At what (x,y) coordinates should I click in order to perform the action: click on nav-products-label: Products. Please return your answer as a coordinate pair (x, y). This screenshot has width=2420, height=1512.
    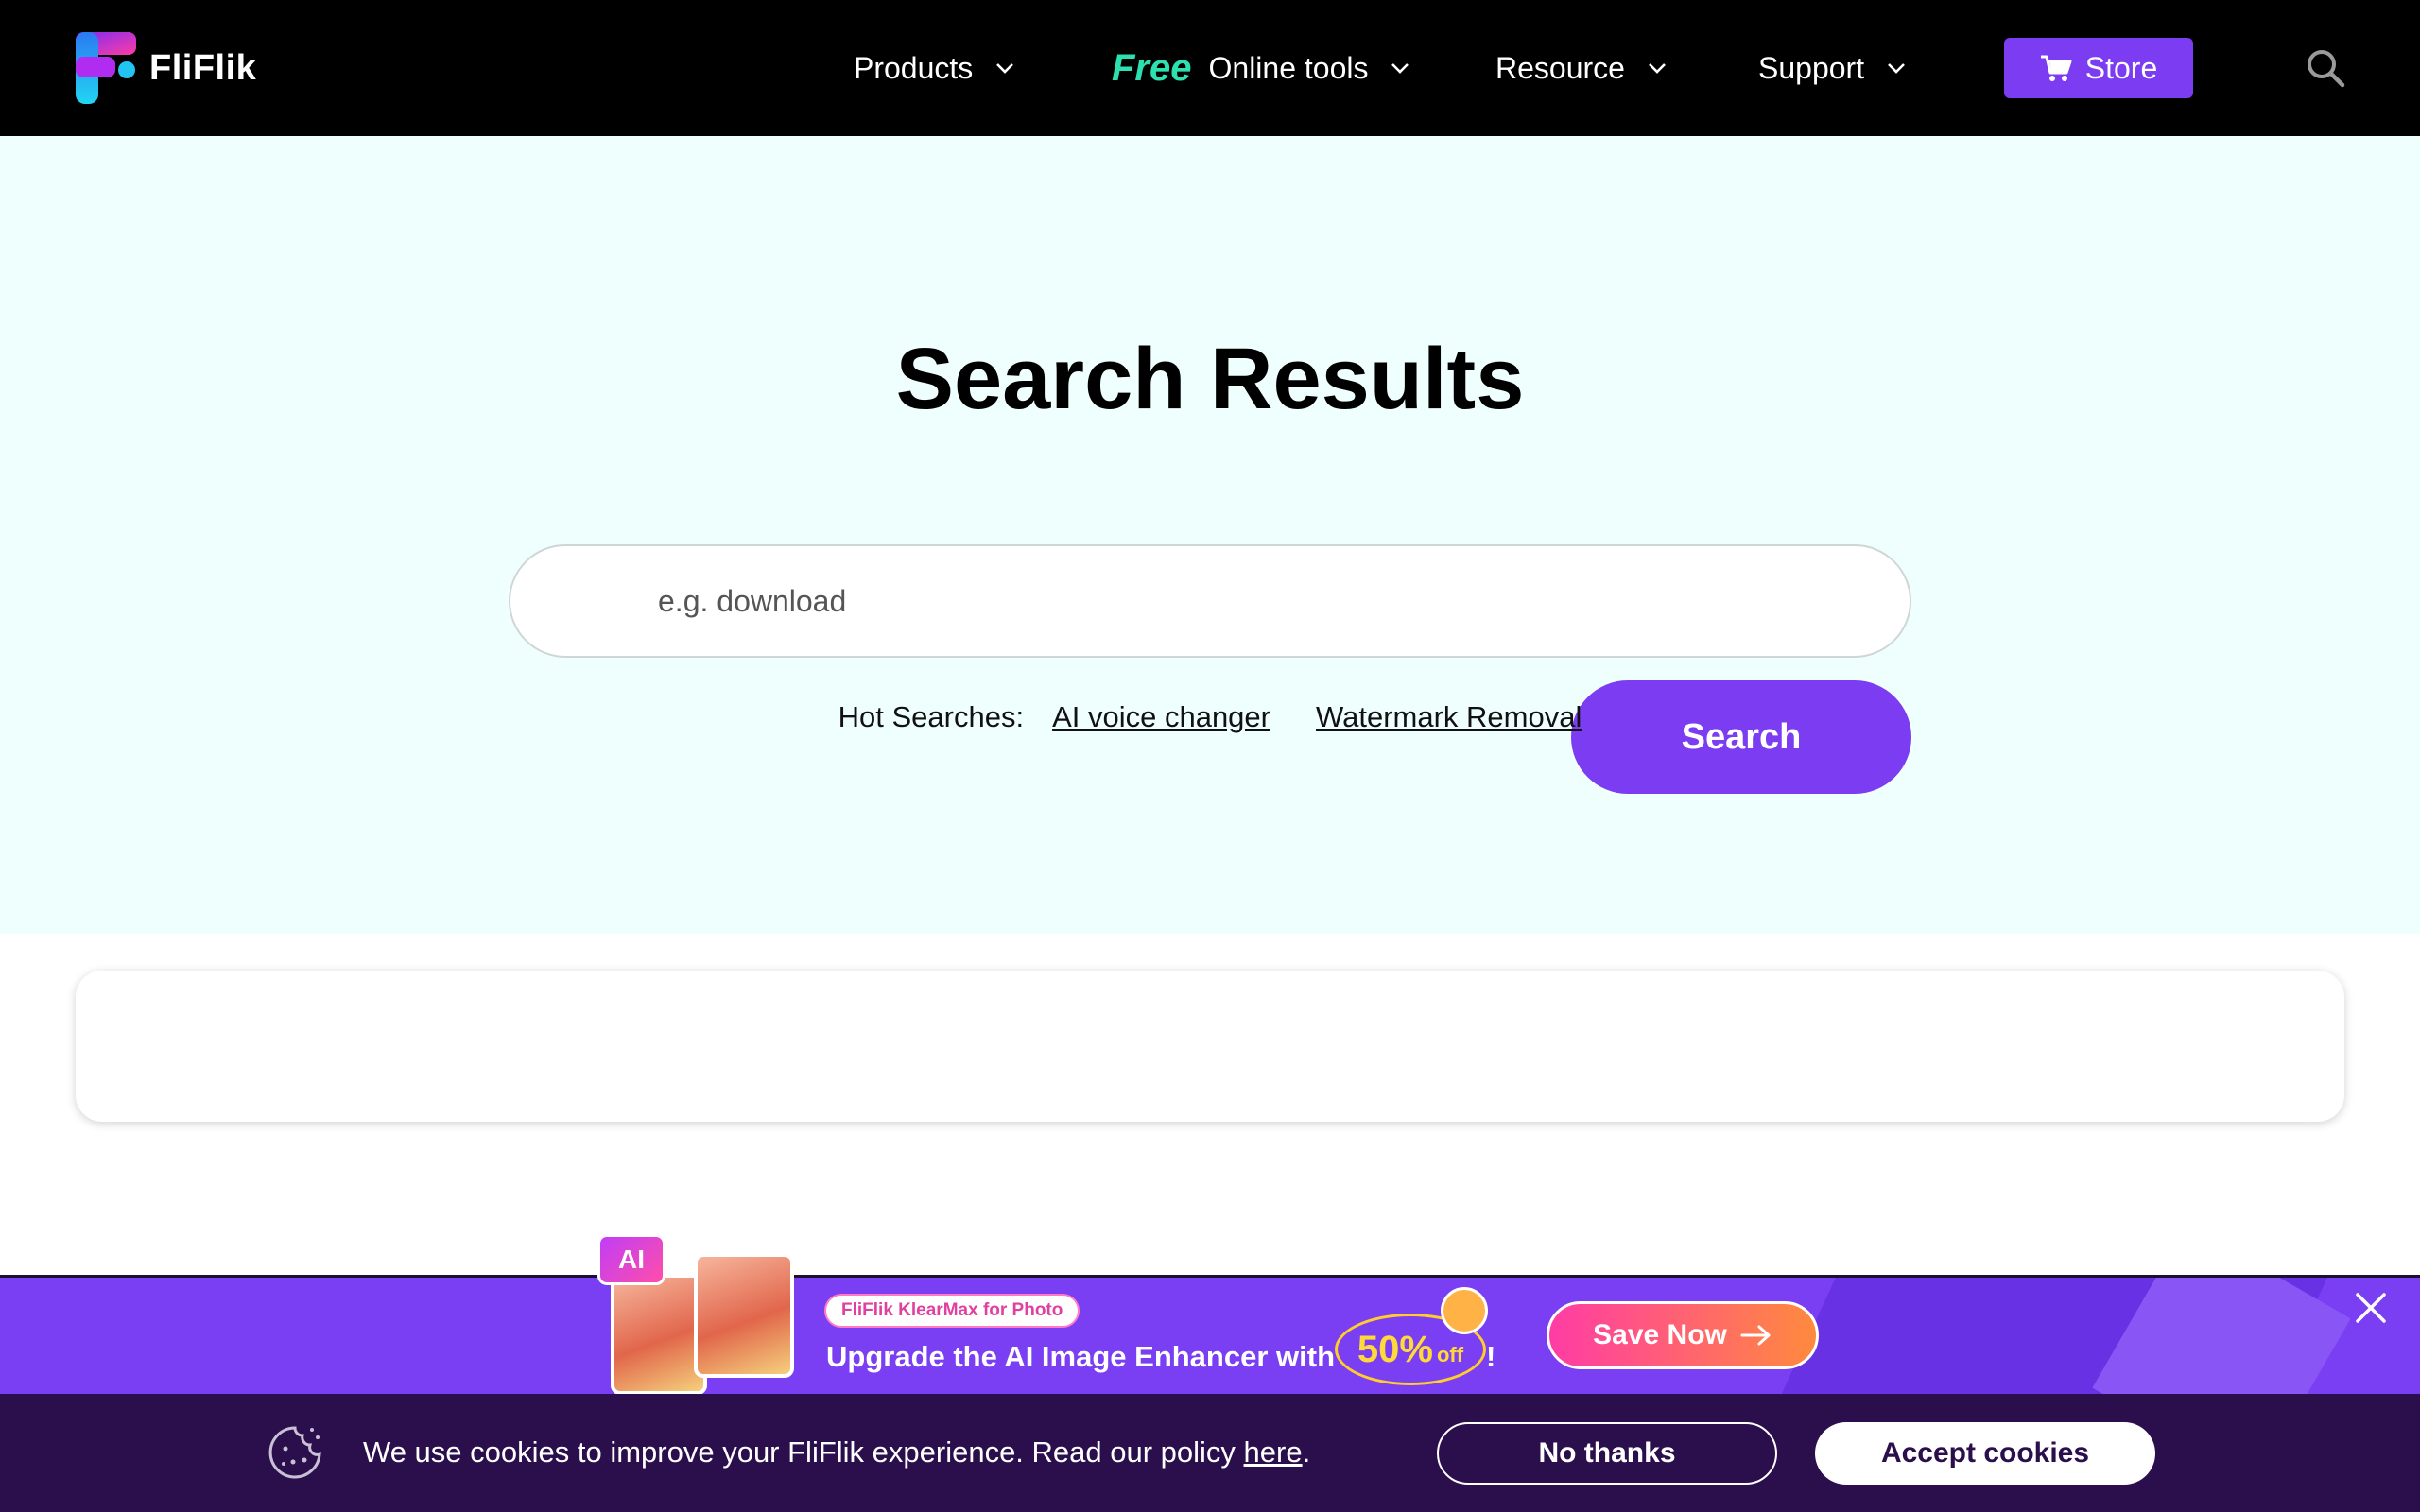
    Looking at the image, I should click on (914, 67).